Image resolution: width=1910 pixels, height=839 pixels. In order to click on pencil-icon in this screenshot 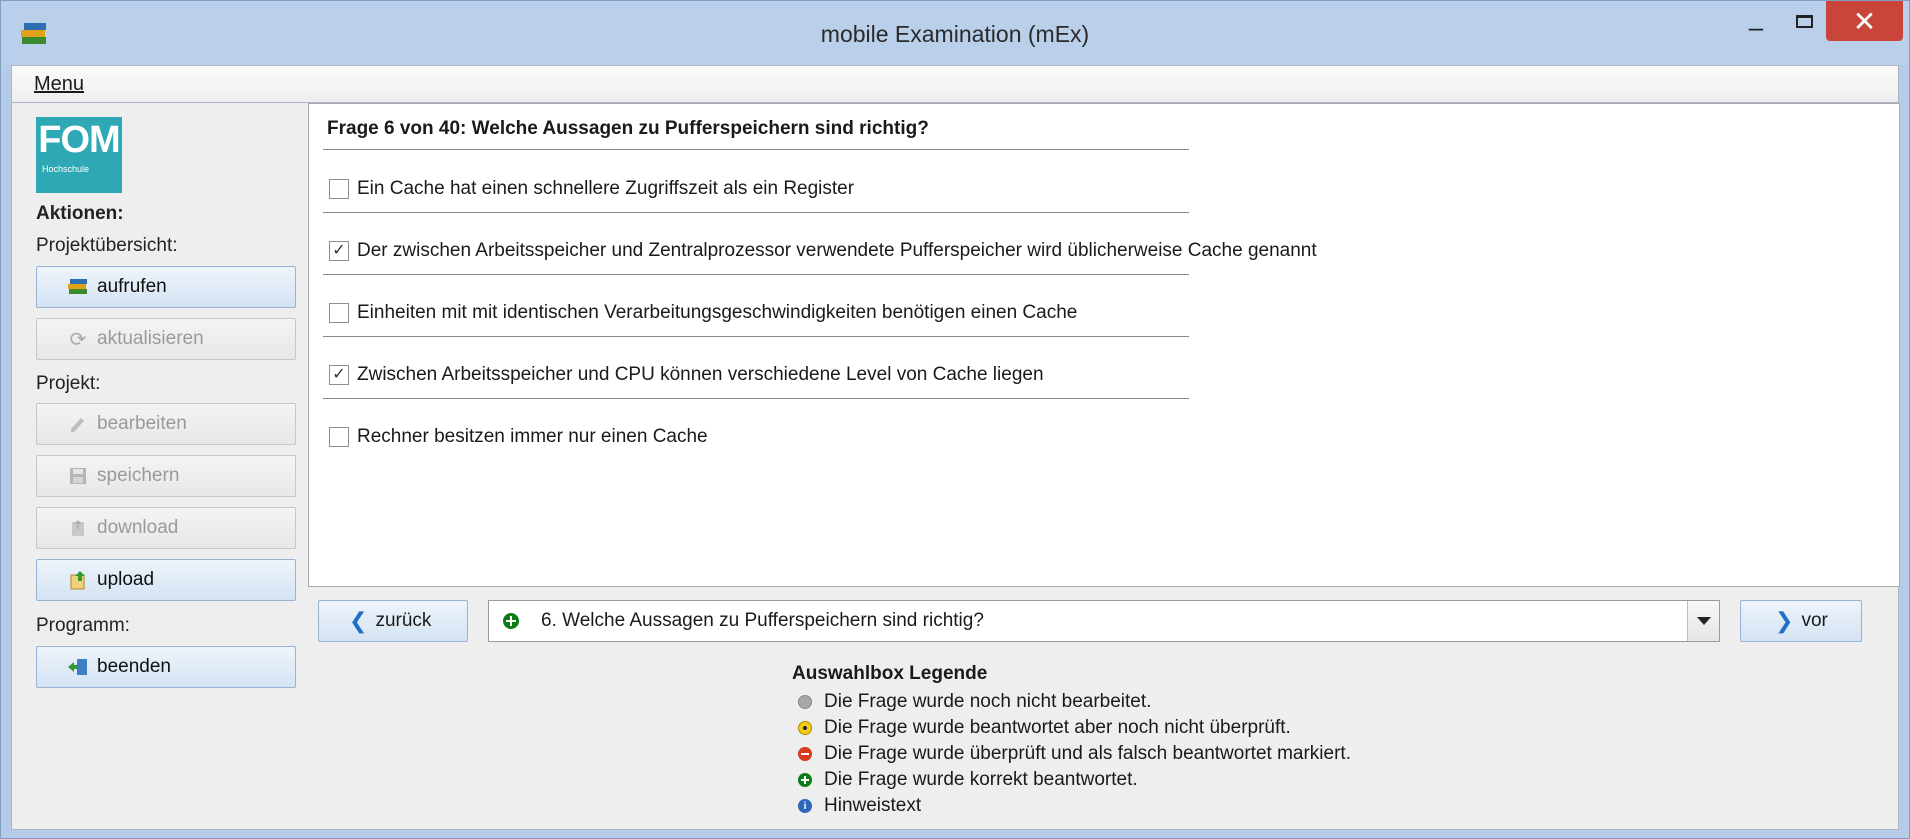, I will do `click(78, 424)`.